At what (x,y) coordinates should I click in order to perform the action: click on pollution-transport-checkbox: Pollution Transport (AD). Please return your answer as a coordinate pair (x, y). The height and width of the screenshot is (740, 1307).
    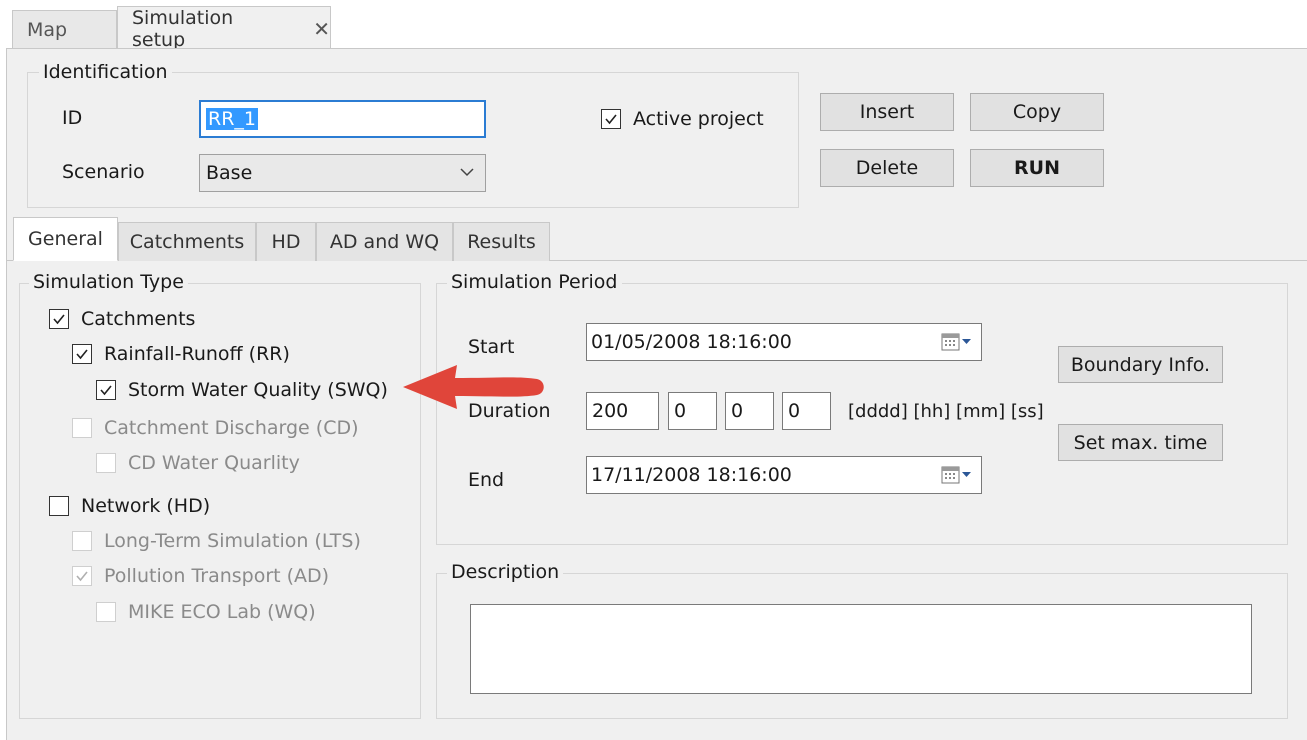
    Looking at the image, I should click on (200, 576).